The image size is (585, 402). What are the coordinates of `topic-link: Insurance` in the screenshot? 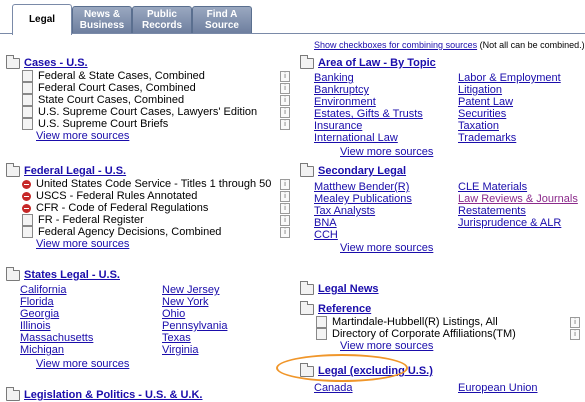 It's located at (338, 126).